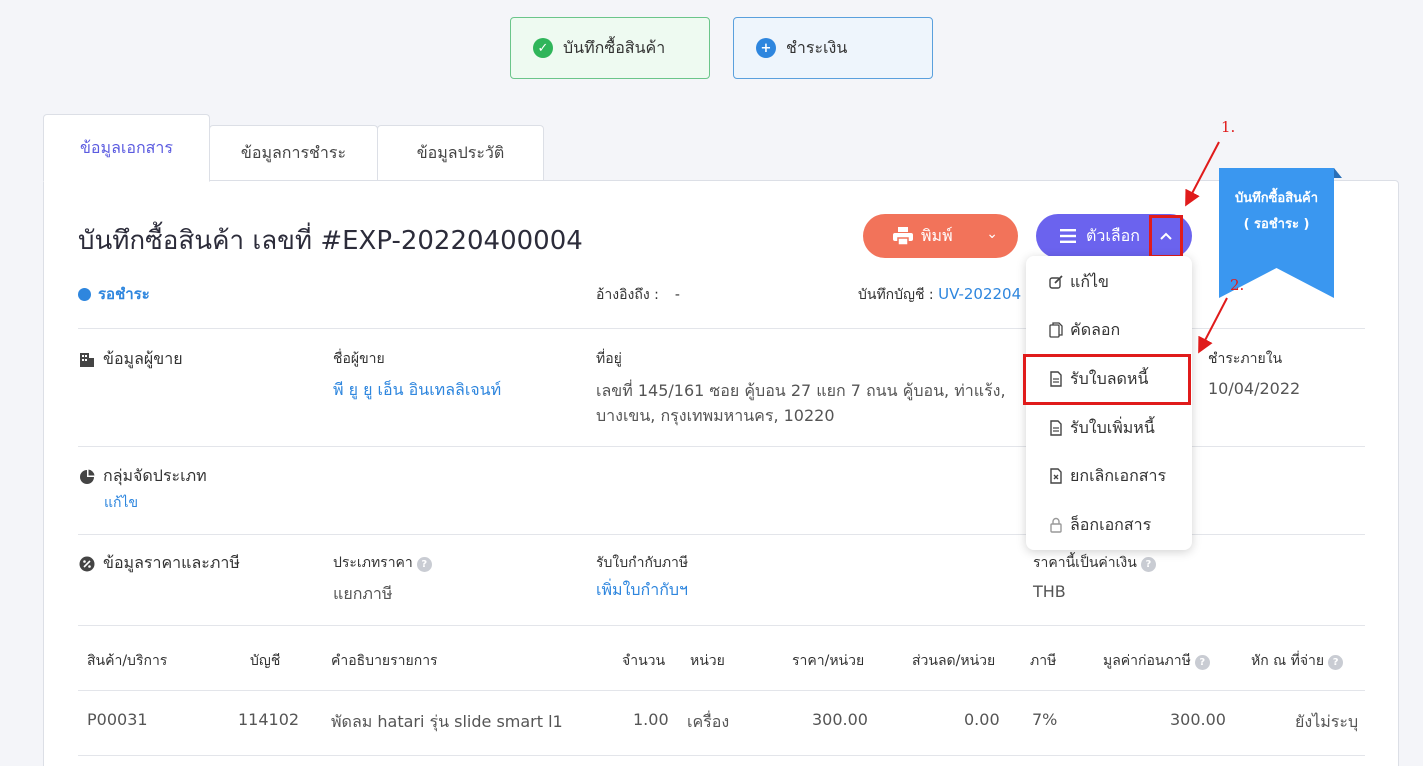  Describe the element at coordinates (708, 721) in the screenshot. I see `table-cell-unit: เครื่อง` at that location.